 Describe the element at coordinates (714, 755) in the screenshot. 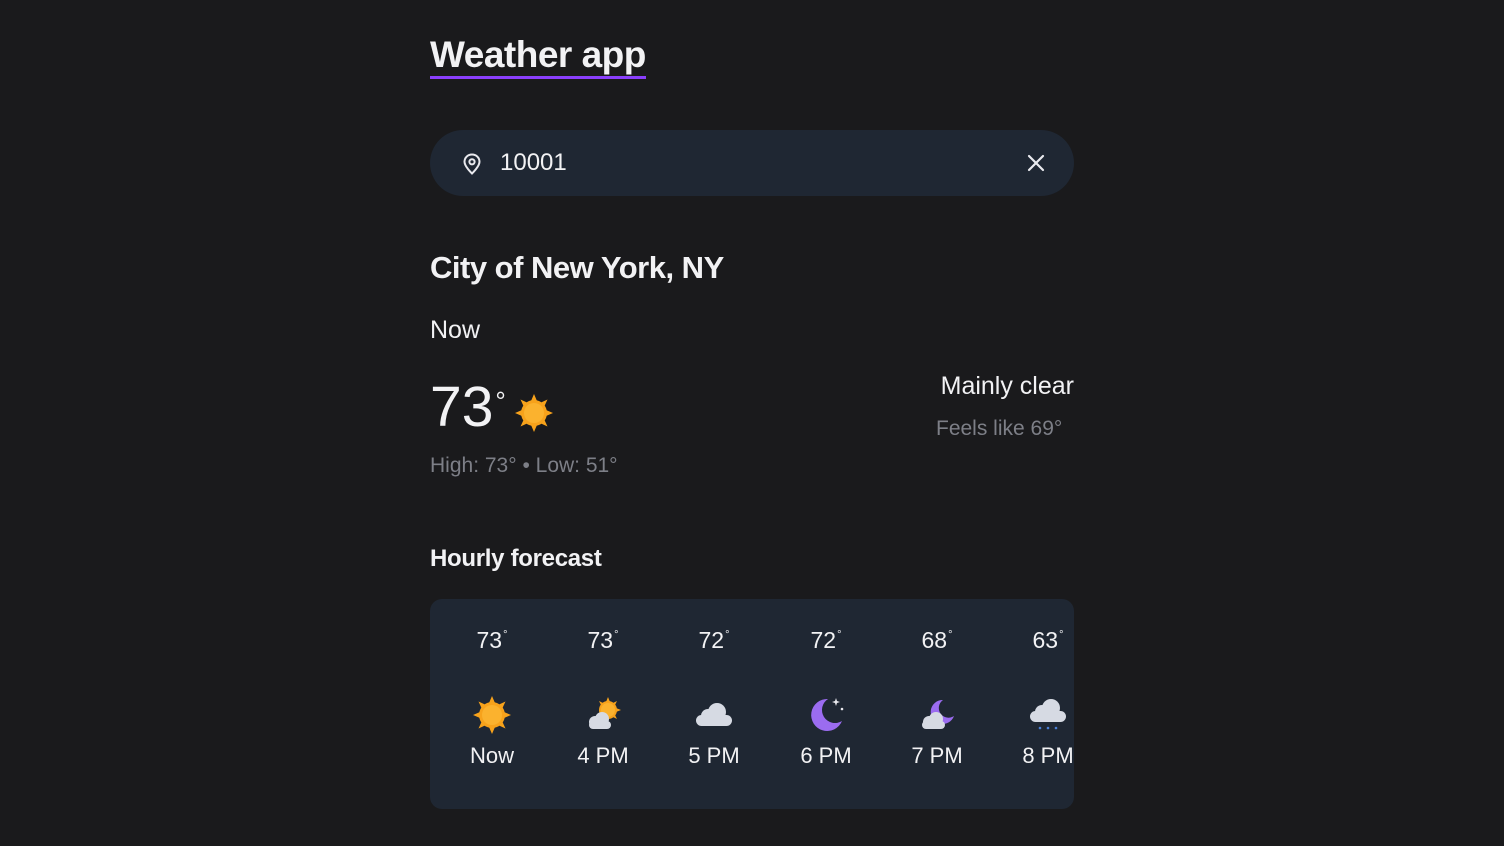

I see `hourly-time-label: 5 PM` at that location.